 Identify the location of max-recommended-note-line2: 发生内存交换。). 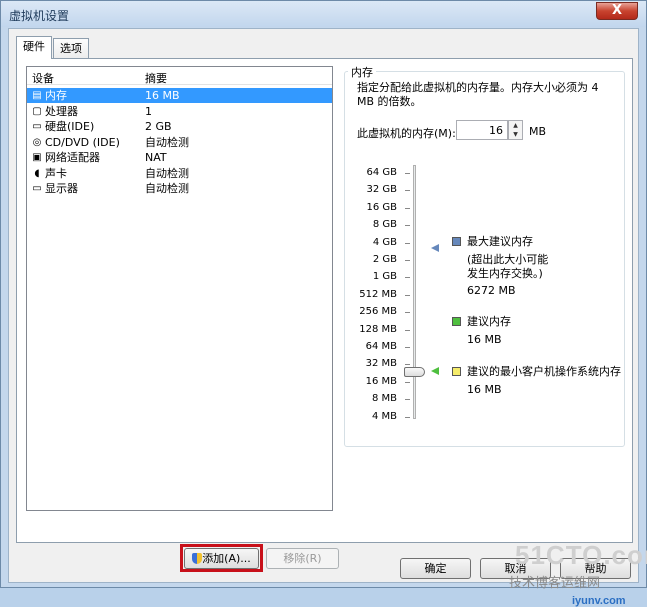
(505, 273).